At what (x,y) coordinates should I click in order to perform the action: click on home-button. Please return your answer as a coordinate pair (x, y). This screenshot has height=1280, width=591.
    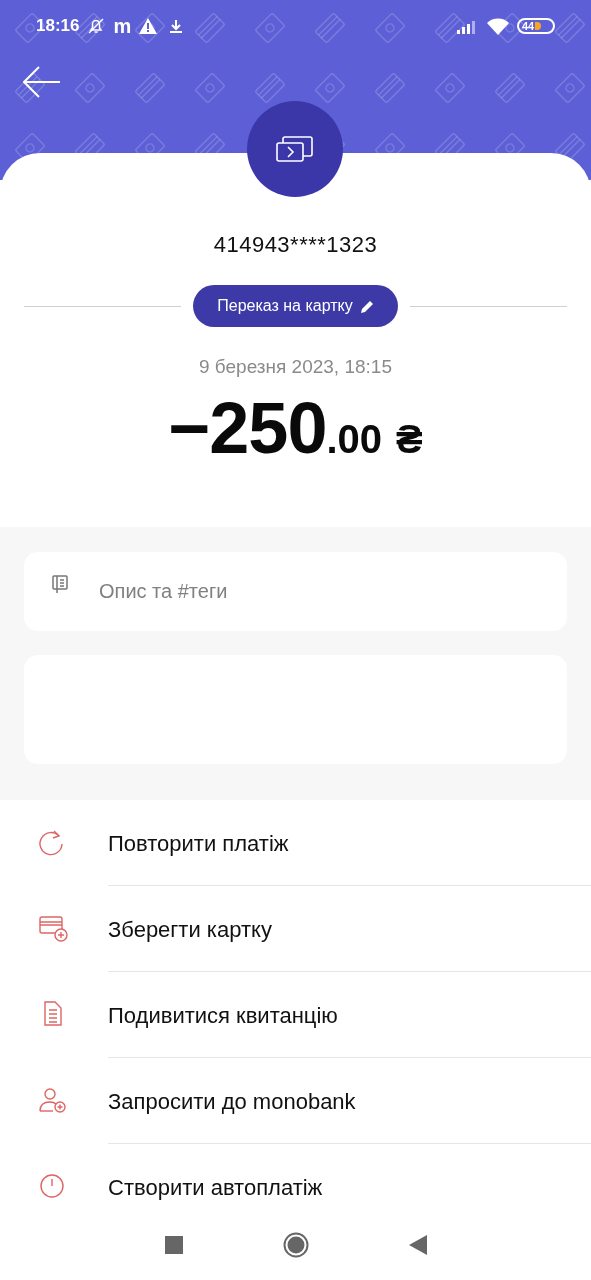
    Looking at the image, I should click on (295, 1245).